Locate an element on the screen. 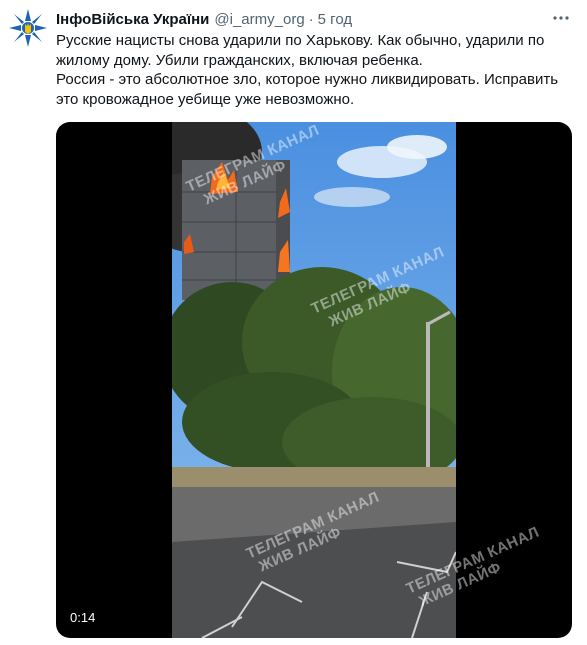 The width and height of the screenshot is (587, 645). tweet-header: ІнфоВійська України @i_army_org · 5 год is located at coordinates (314, 19).